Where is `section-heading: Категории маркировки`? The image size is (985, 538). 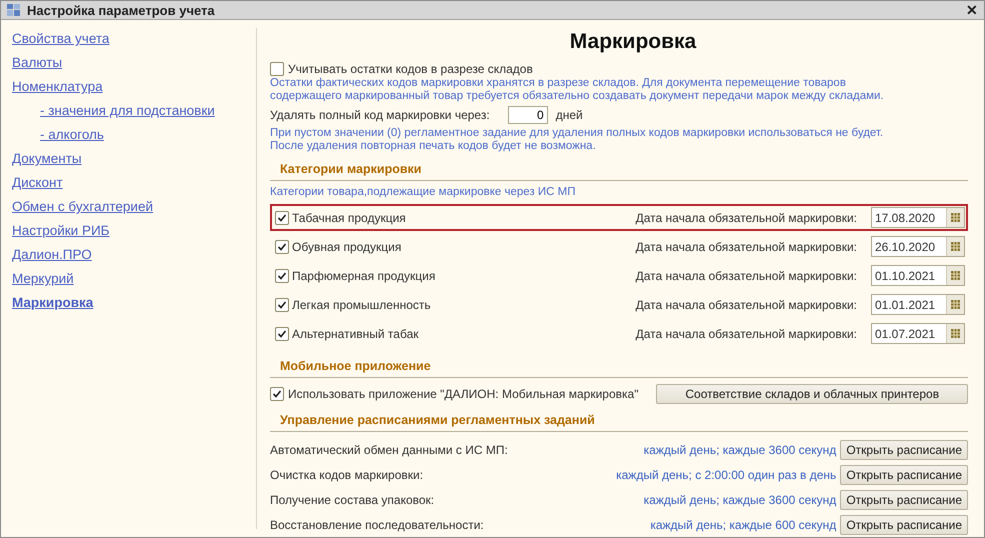 section-heading: Категории маркировки is located at coordinates (619, 171).